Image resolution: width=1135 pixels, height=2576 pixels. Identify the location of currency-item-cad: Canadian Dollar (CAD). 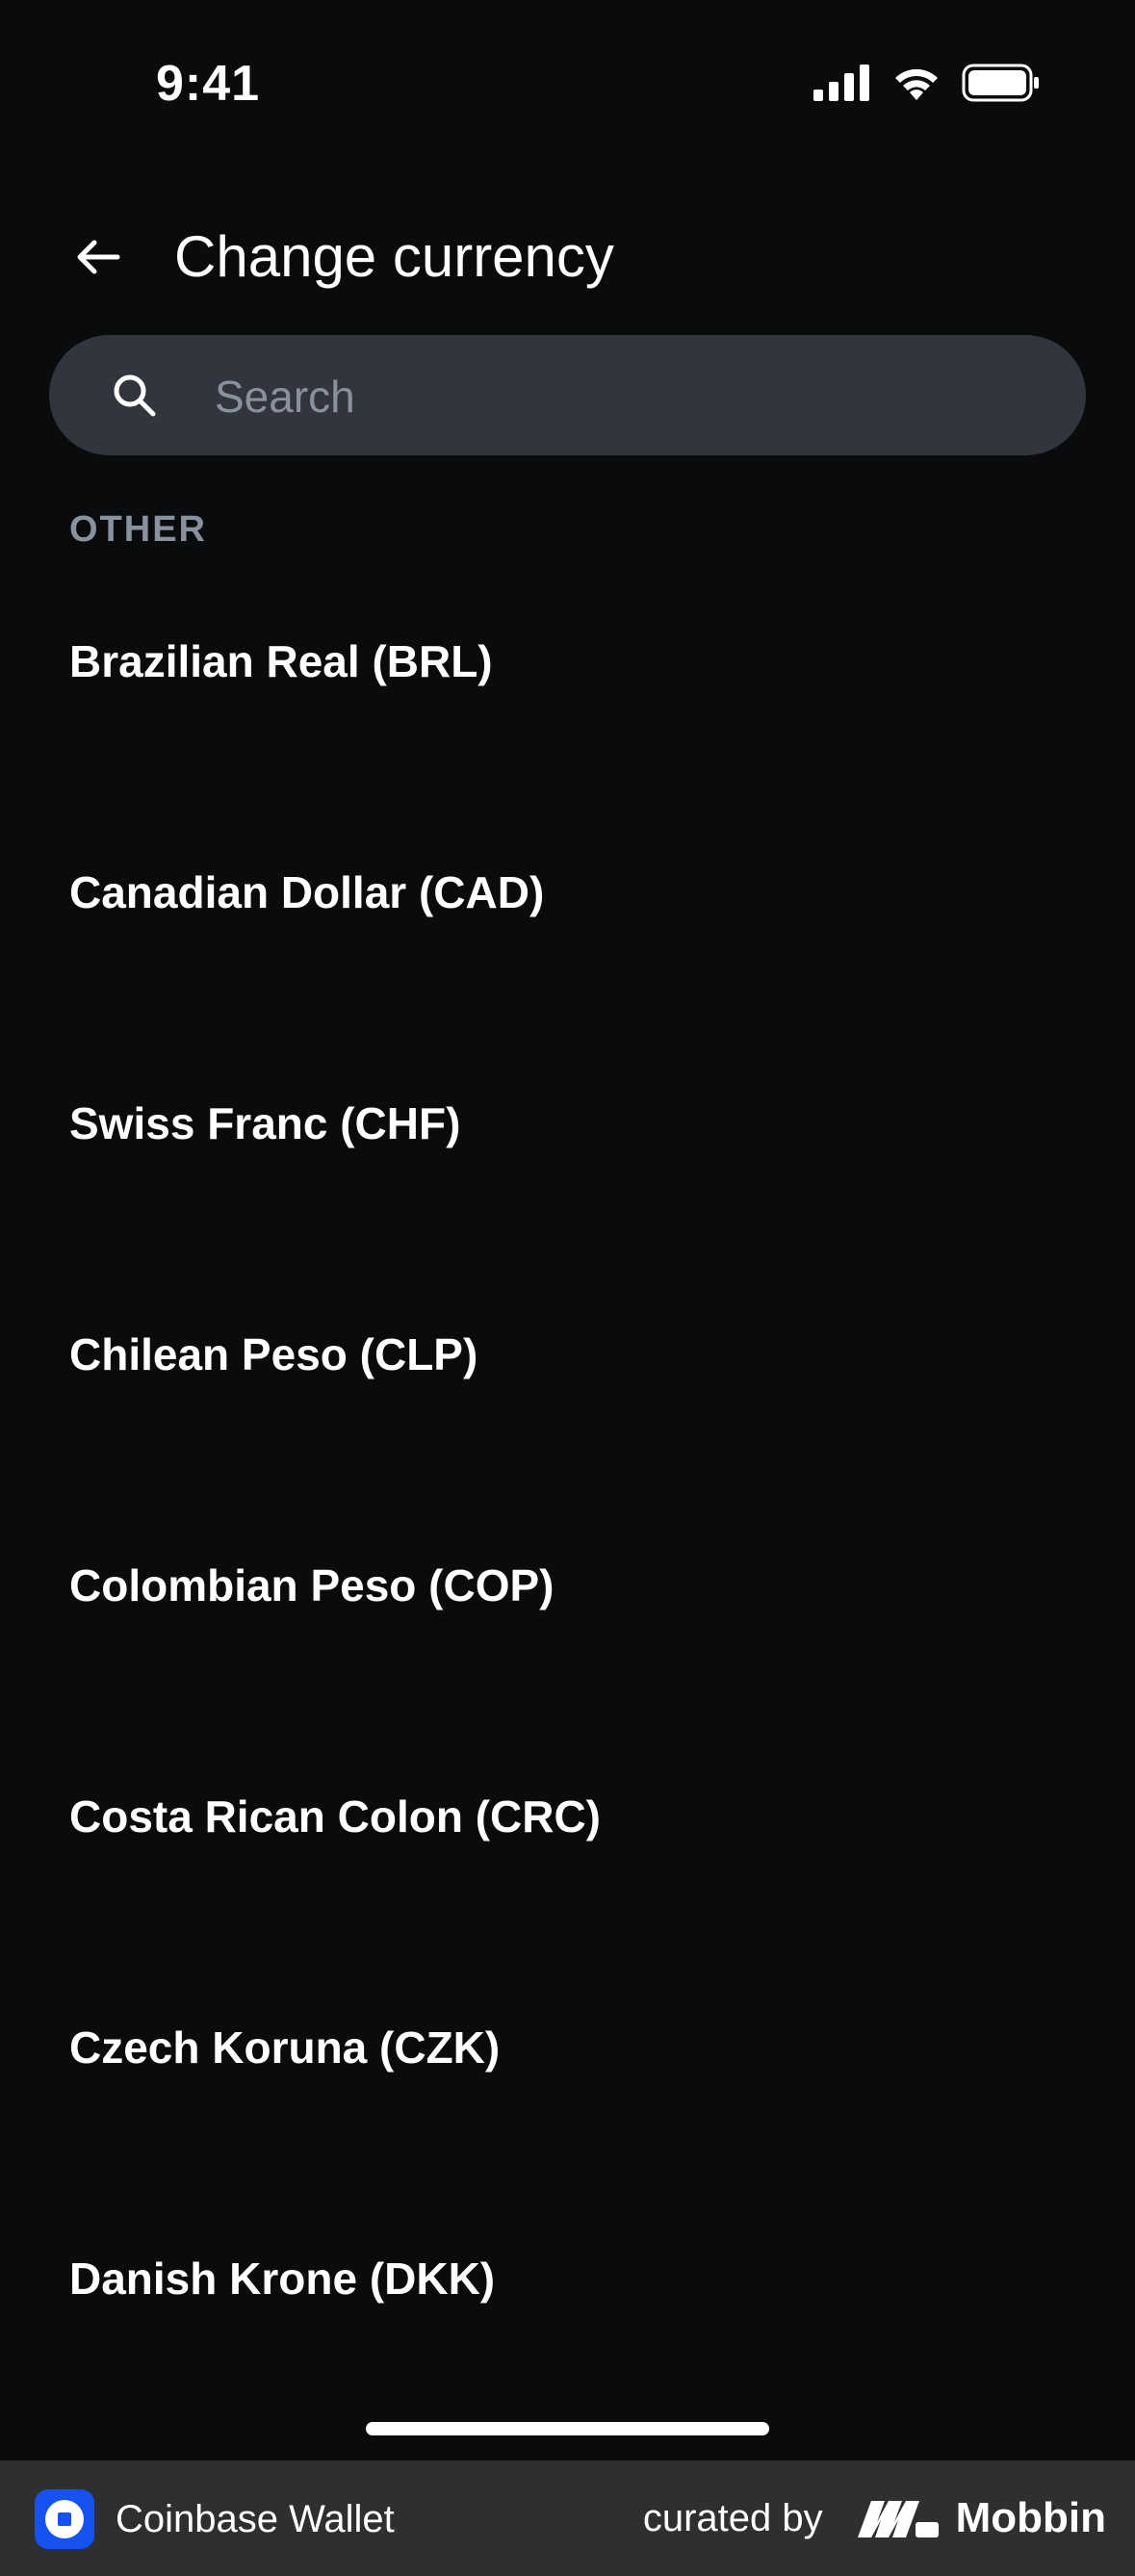
(567, 925).